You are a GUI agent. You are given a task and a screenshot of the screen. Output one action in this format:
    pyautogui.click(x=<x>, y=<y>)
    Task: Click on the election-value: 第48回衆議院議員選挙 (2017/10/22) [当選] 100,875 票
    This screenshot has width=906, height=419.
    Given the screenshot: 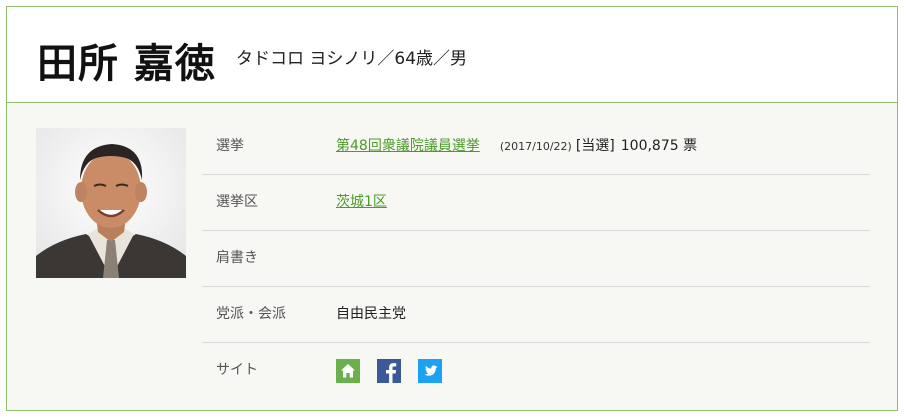 What is the action you would take?
    pyautogui.click(x=516, y=146)
    